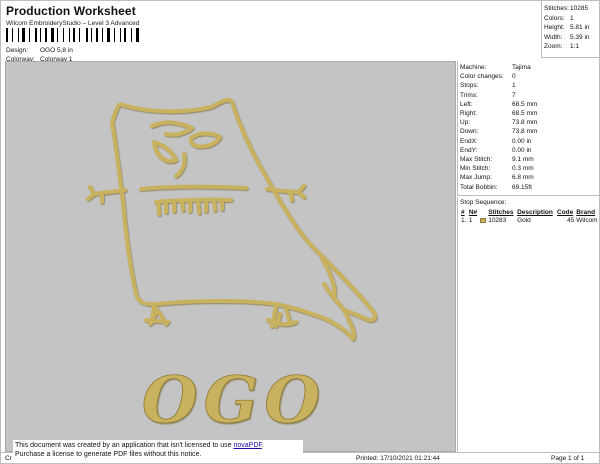  I want to click on machine-label: EndY:, so click(469, 150).